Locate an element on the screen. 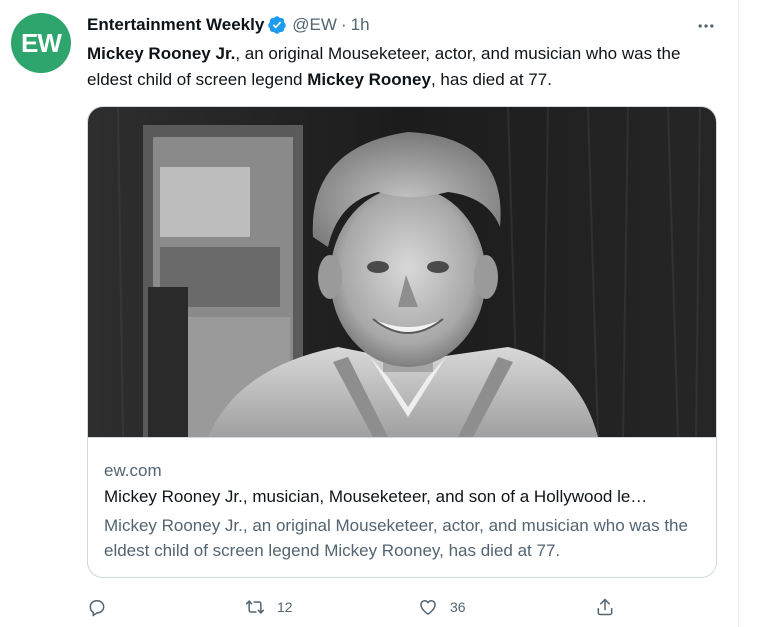 The width and height of the screenshot is (772, 627). tweet-header: Entertainment Weekly @EW · 1h is located at coordinates (228, 25).